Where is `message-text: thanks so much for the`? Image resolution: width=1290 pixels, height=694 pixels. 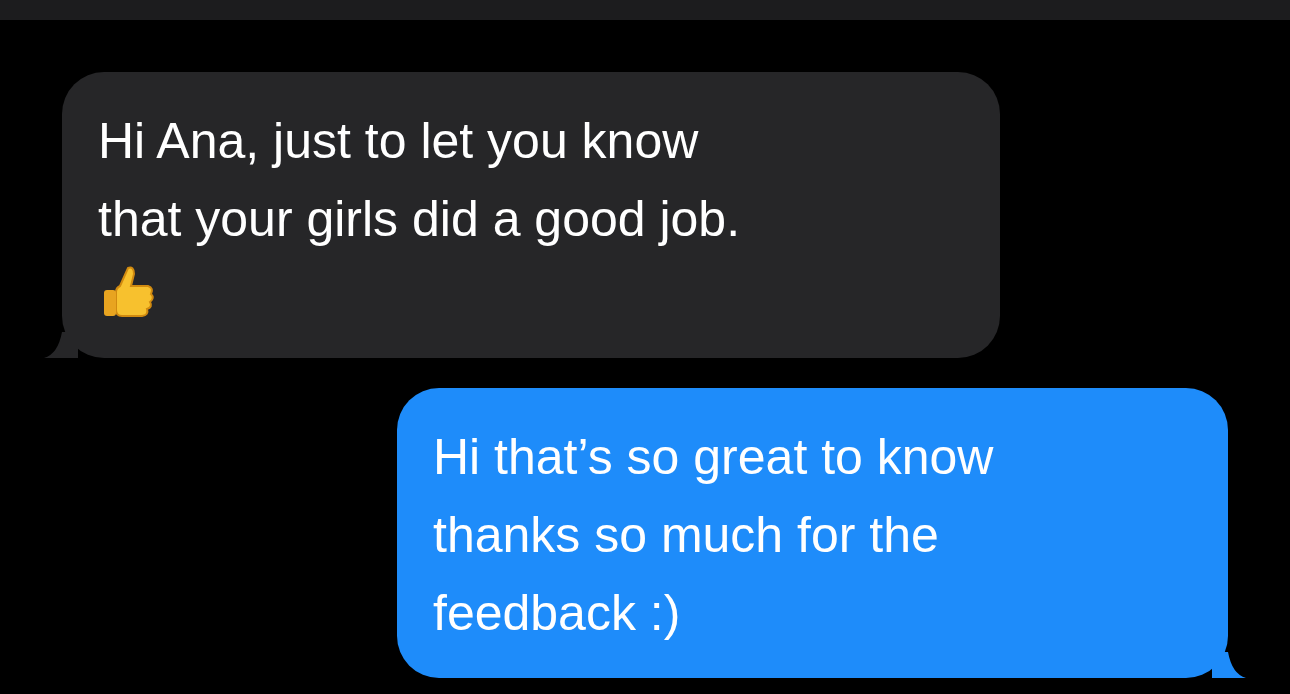
message-text: thanks so much for the is located at coordinates (686, 535).